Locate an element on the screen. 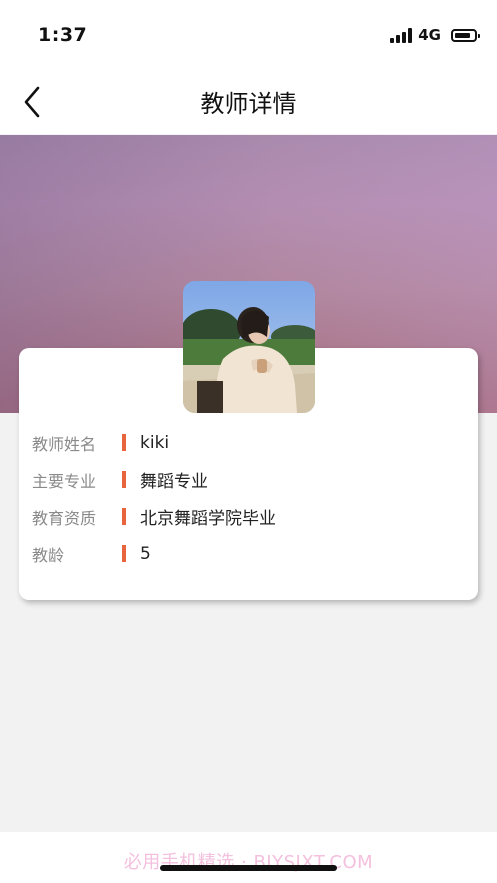  teacher-details-list: 教师姓名 kiki 主要专业 舞蹈专业 教育资质 北京舞蹈学院毕业 教龄 5 is located at coordinates (154, 498).